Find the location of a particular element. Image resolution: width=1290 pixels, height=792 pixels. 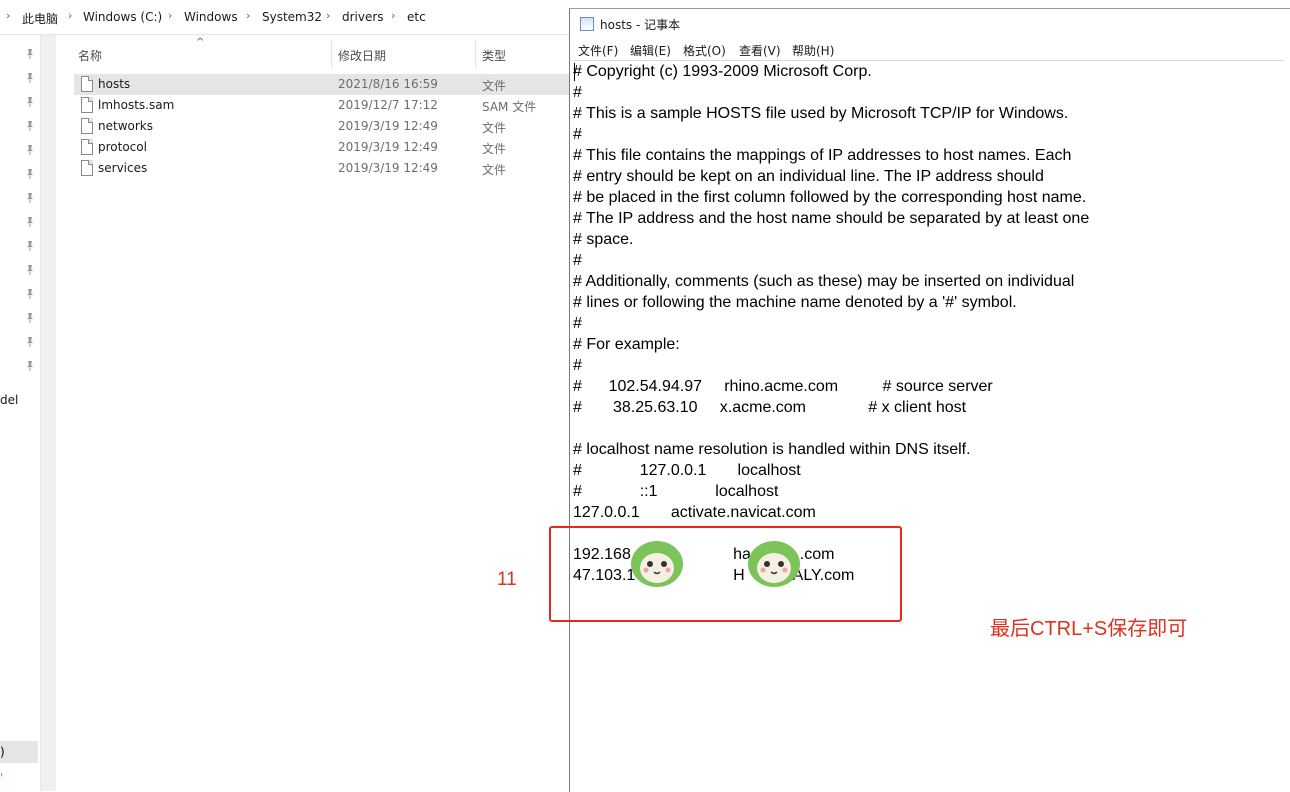

file-name: networks is located at coordinates (125, 126).